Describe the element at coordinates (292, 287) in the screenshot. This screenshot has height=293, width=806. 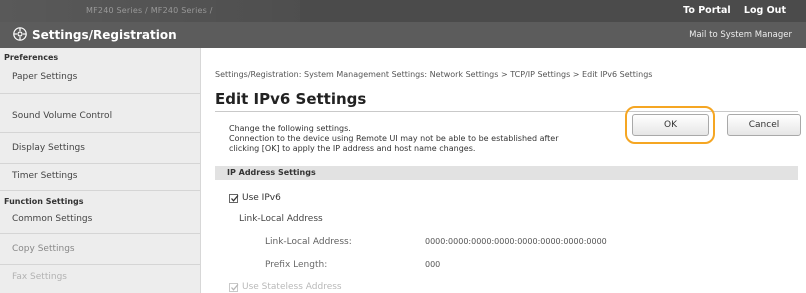
I see `use-stateless-label: Use Stateless Address` at that location.